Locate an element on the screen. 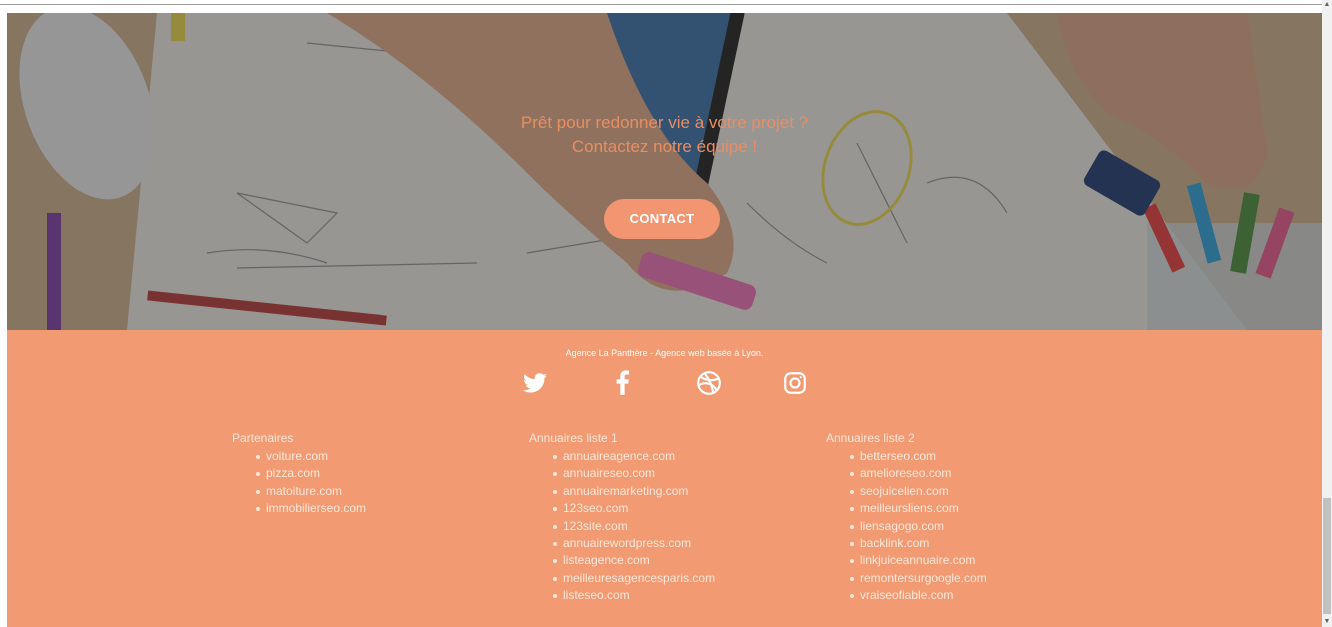 Image resolution: width=1332 pixels, height=627 pixels. hero-line-1: Prêt pour redonner vie à votre projet ? is located at coordinates (664, 122).